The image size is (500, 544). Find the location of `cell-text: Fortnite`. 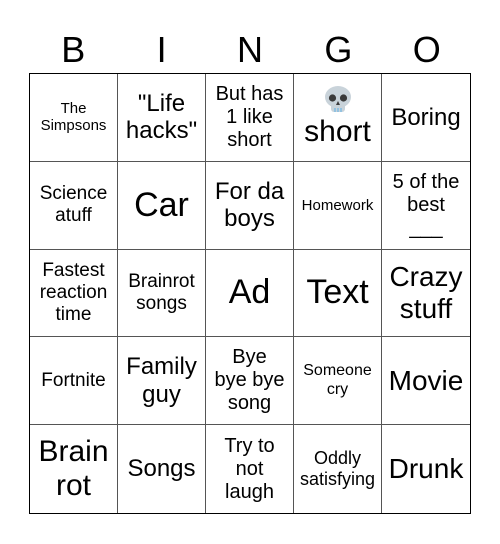

cell-text: Fortnite is located at coordinates (73, 380).